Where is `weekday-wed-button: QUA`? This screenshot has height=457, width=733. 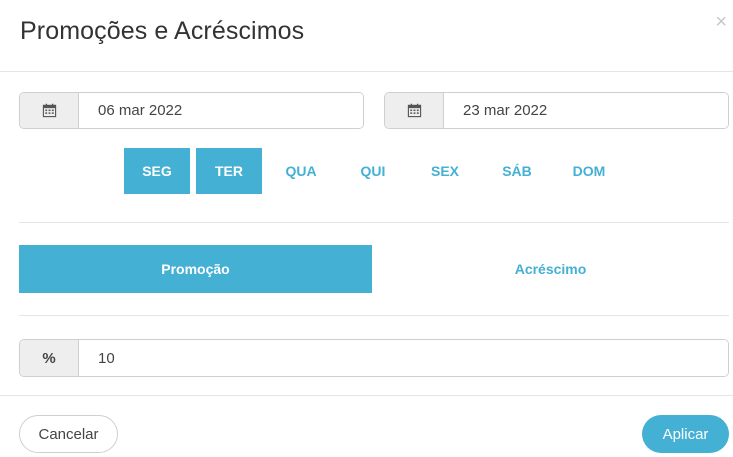 weekday-wed-button: QUA is located at coordinates (301, 171).